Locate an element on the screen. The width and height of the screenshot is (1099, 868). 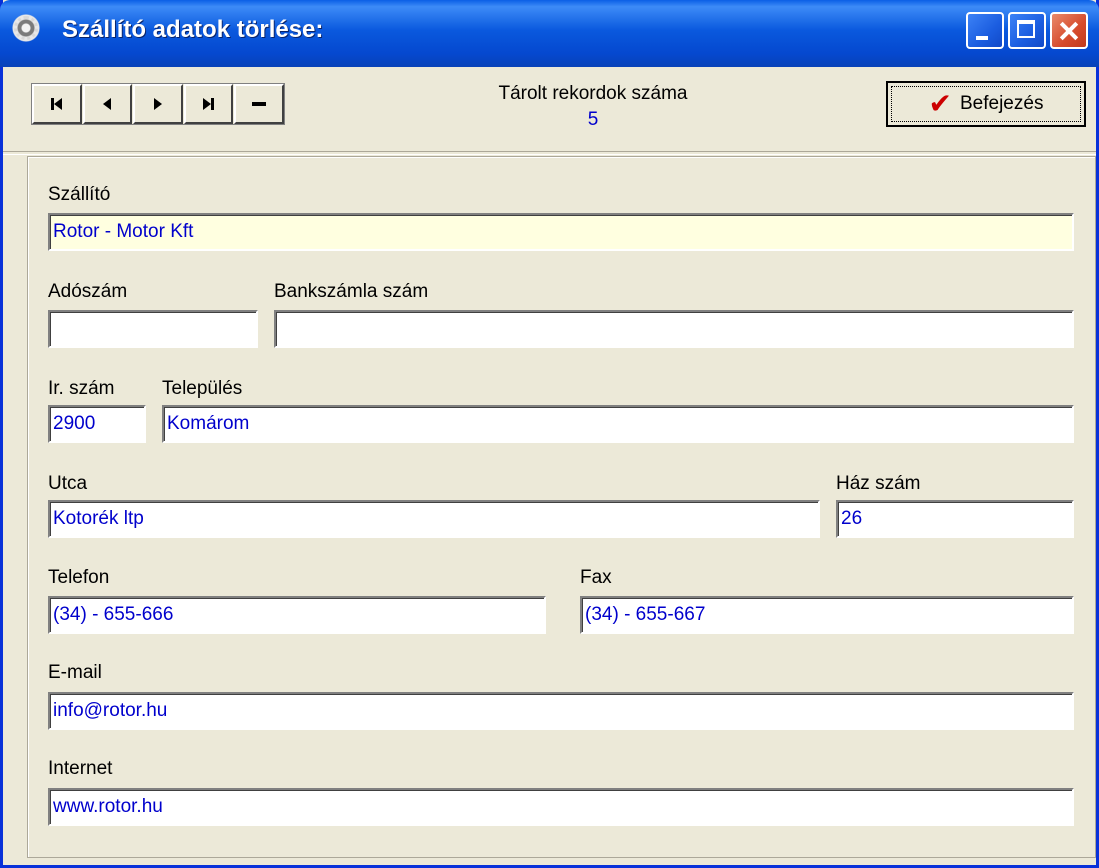
gear-icon is located at coordinates (26, 28).